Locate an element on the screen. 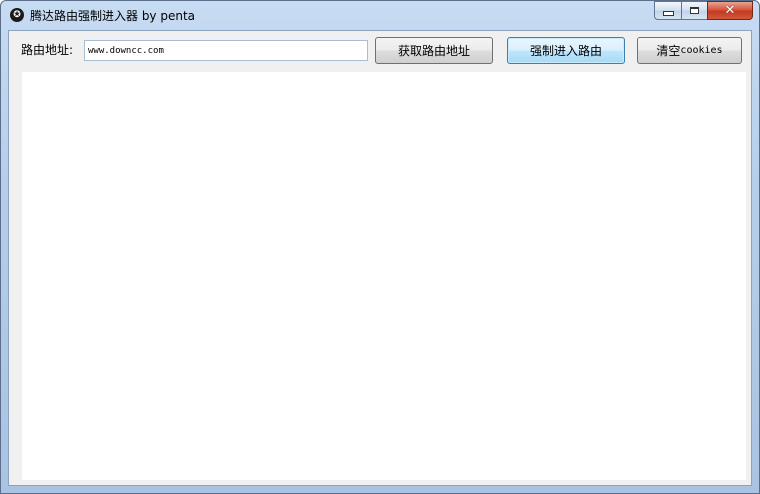 Image resolution: width=760 pixels, height=494 pixels. close-button: ✕ is located at coordinates (730, 10).